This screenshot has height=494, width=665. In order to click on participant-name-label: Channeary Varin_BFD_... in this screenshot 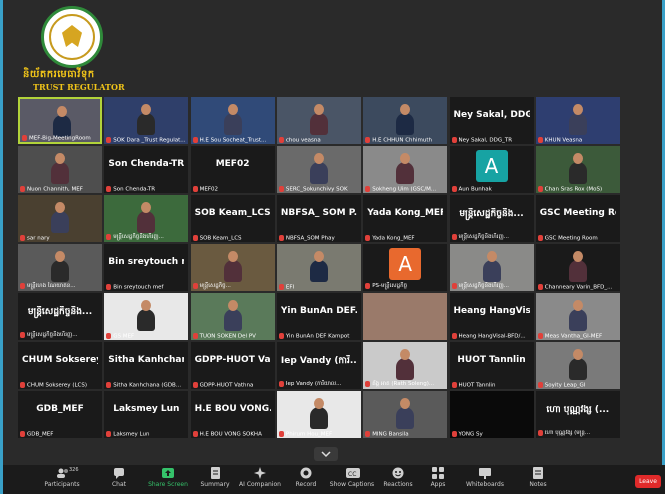, I will do `click(577, 286)`.